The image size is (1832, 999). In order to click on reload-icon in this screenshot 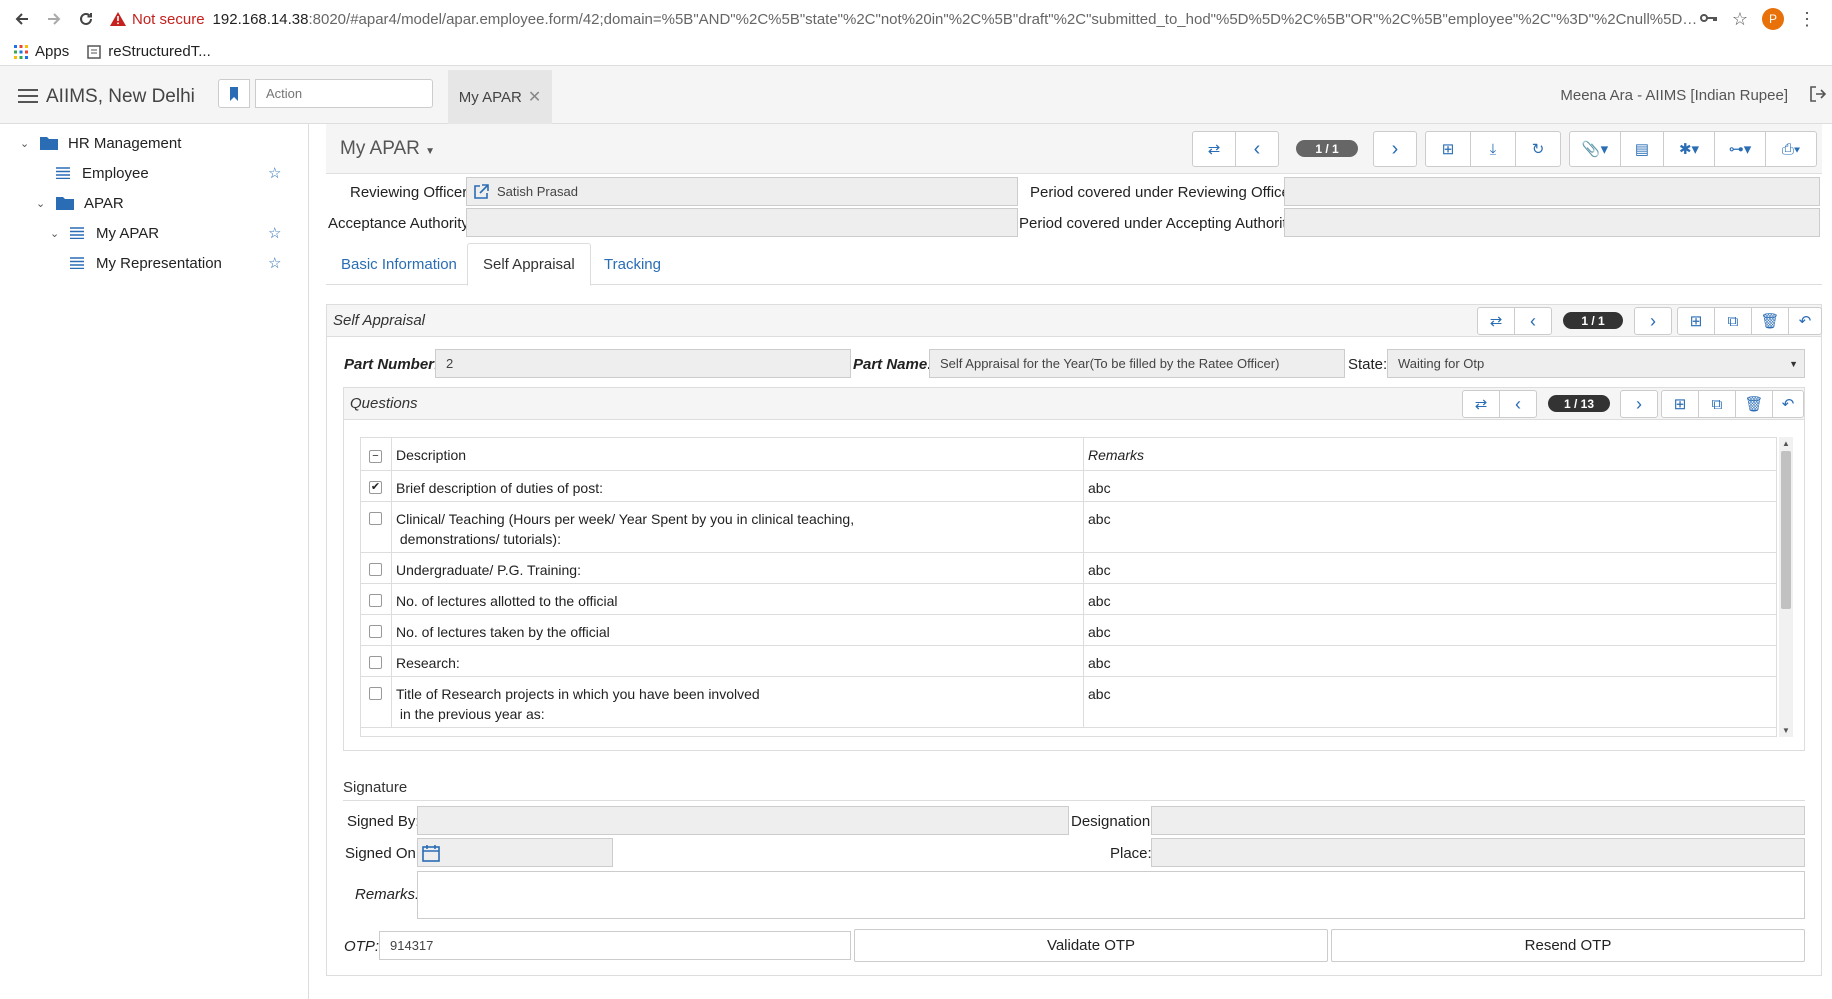, I will do `click(86, 19)`.